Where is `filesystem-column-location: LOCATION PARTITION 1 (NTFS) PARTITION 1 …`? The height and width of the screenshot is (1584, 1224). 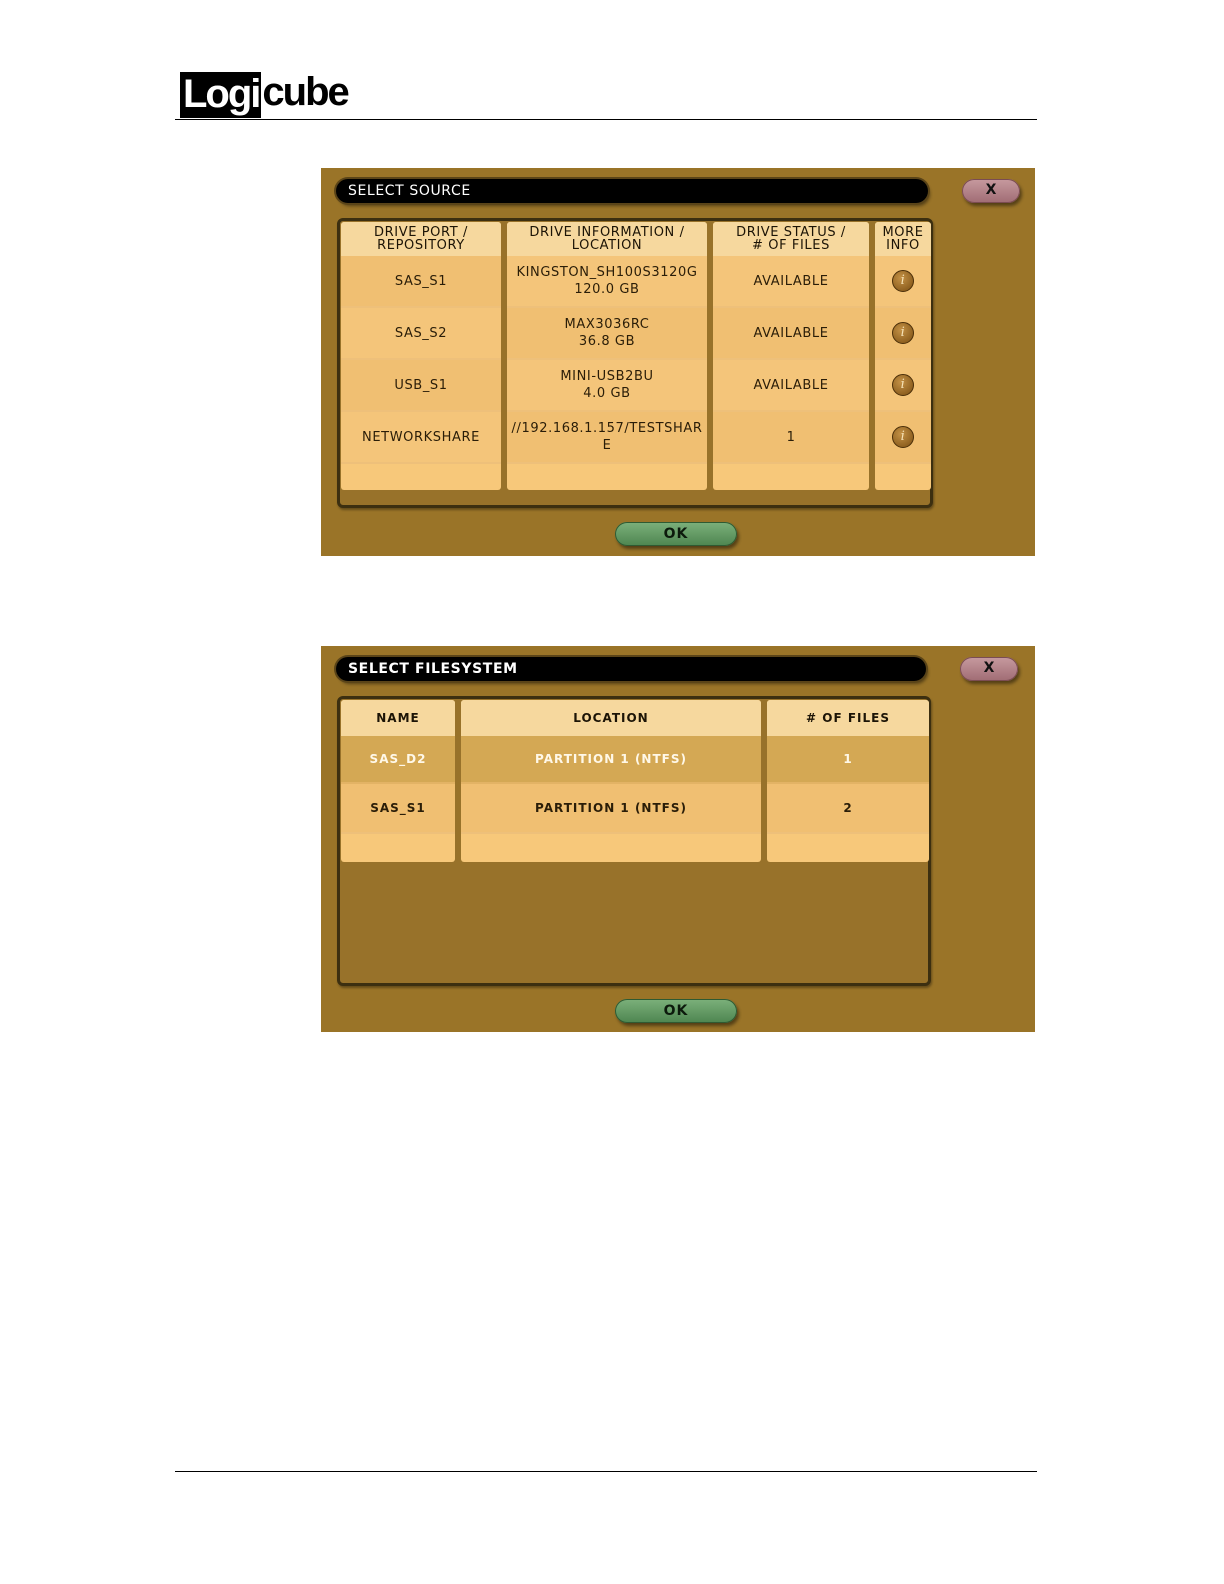
filesystem-column-location: LOCATION PARTITION 1 (NTFS) PARTITION 1 … is located at coordinates (611, 781).